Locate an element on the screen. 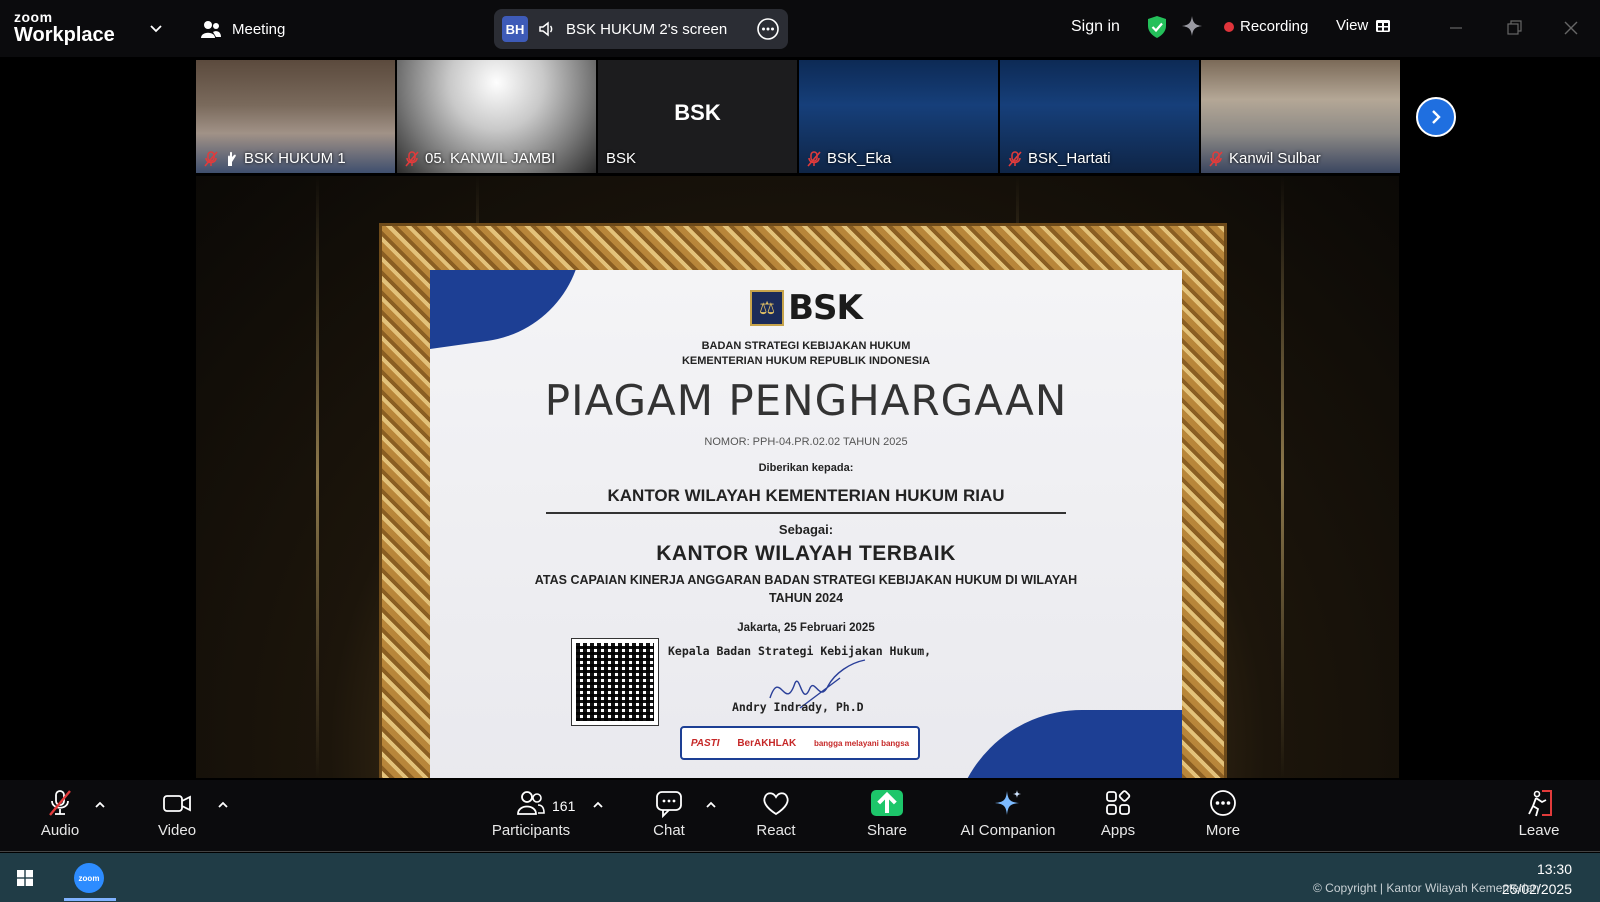 This screenshot has width=1600, height=902. react-button: React is located at coordinates (776, 813).